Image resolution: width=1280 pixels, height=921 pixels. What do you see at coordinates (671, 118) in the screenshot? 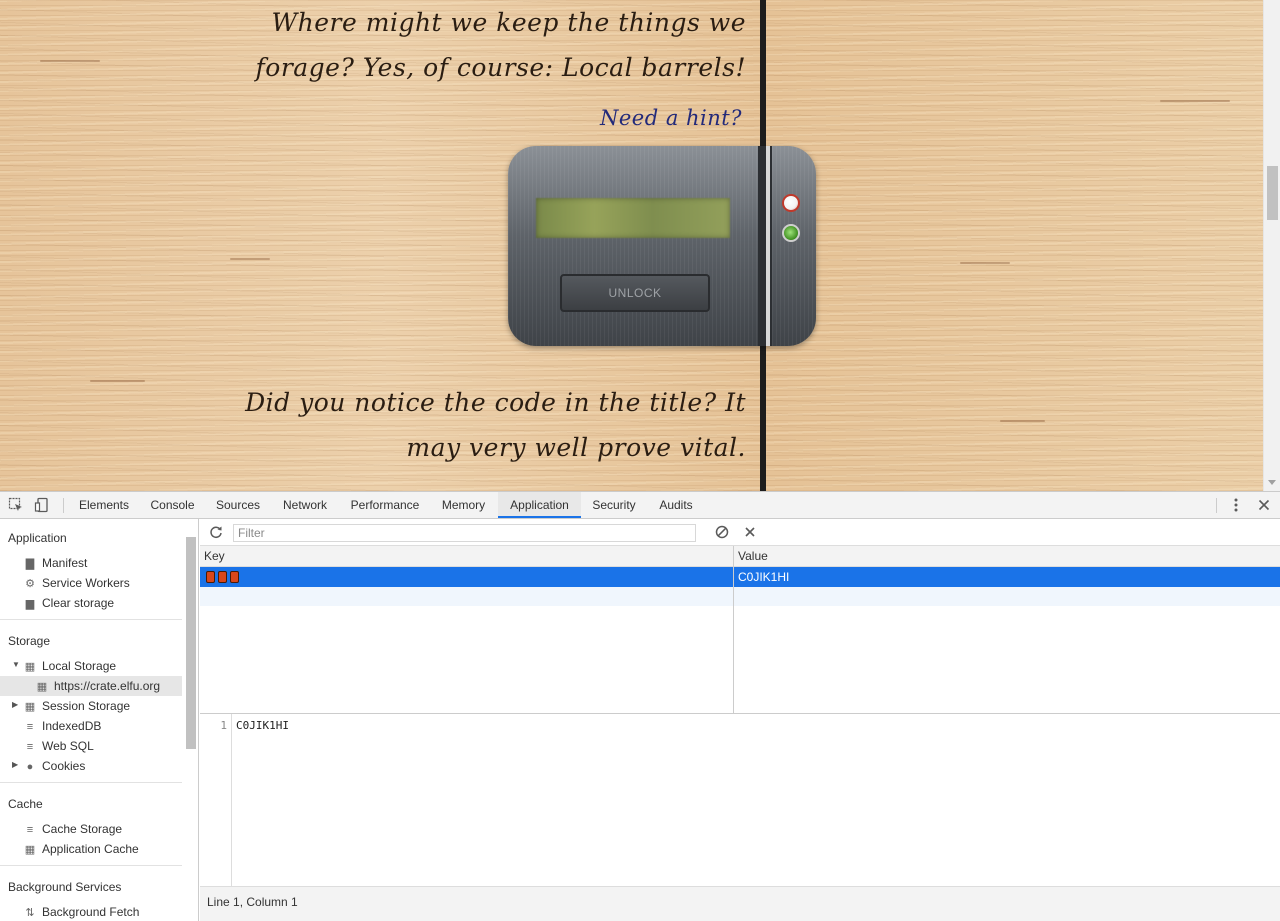
I see `hint-link: Need a hint?` at bounding box center [671, 118].